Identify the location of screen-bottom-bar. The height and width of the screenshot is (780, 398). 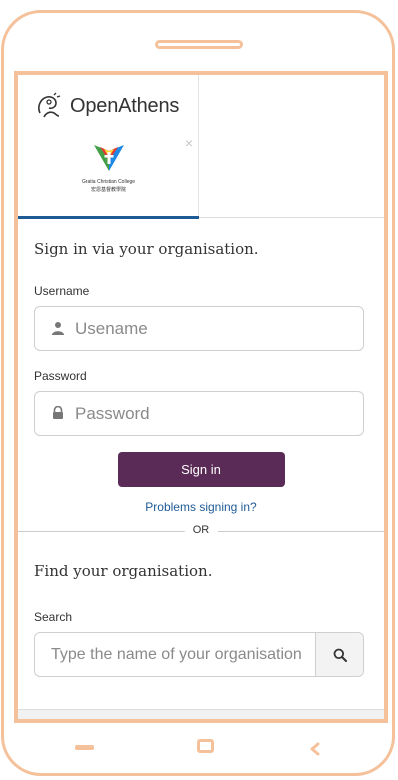
(201, 714).